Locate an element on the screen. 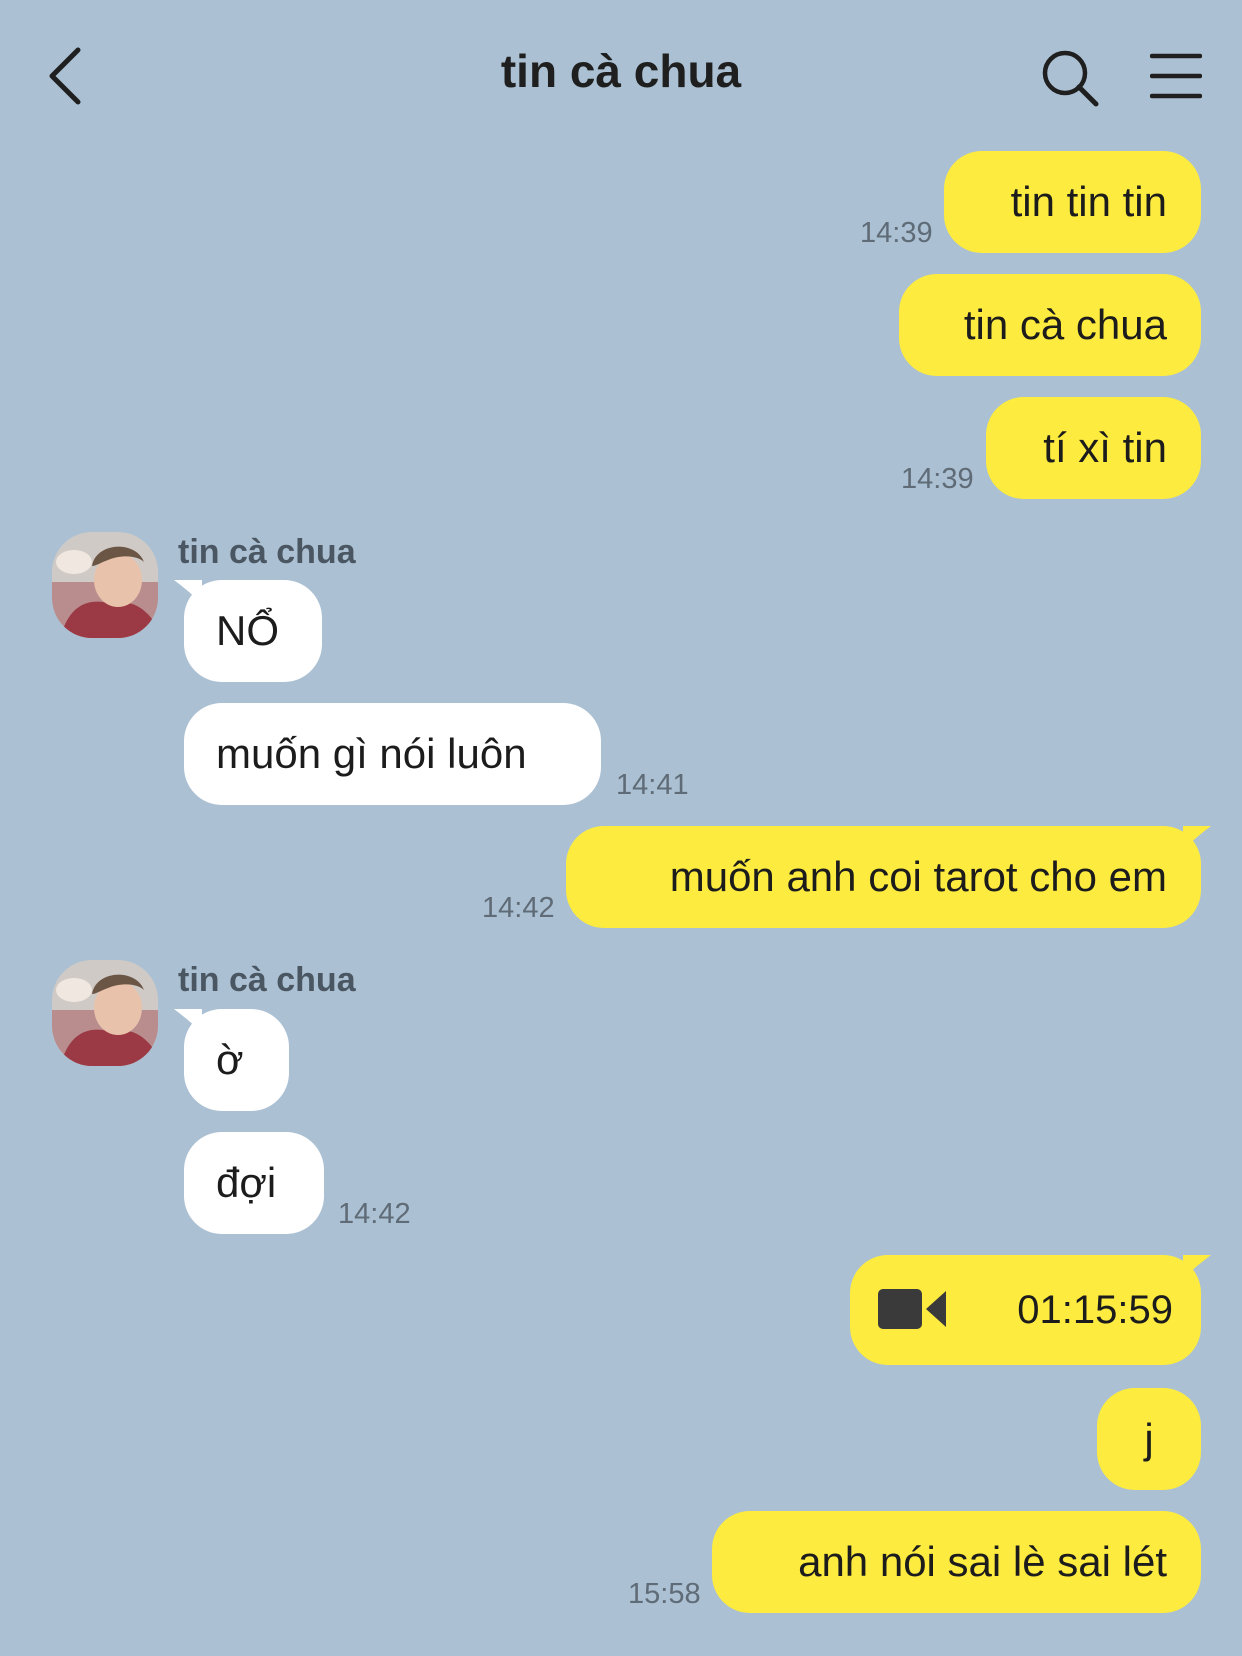 The width and height of the screenshot is (1242, 1656). message-text: tin tin tin is located at coordinates (1088, 201).